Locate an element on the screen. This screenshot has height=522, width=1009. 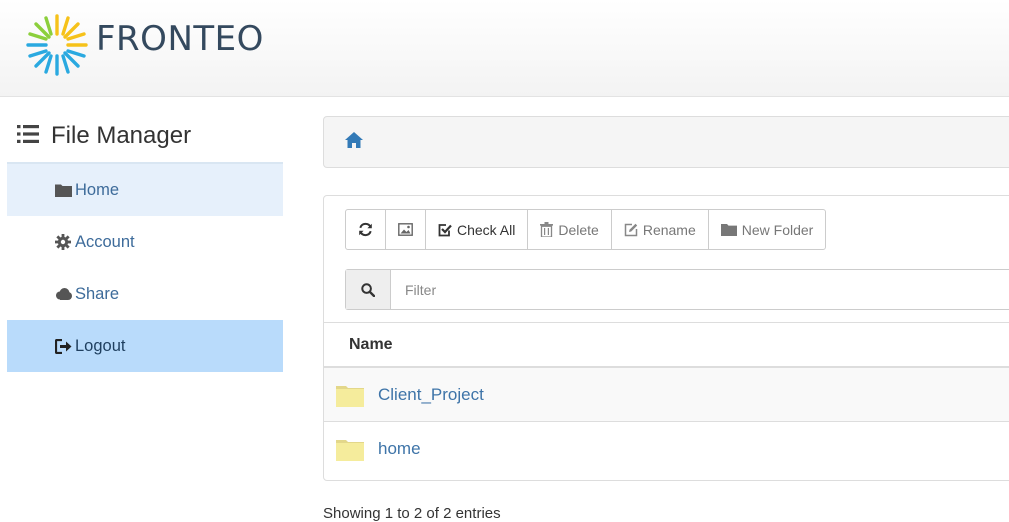
sidebar: File Manager Home Account Share Logout is located at coordinates (145, 241).